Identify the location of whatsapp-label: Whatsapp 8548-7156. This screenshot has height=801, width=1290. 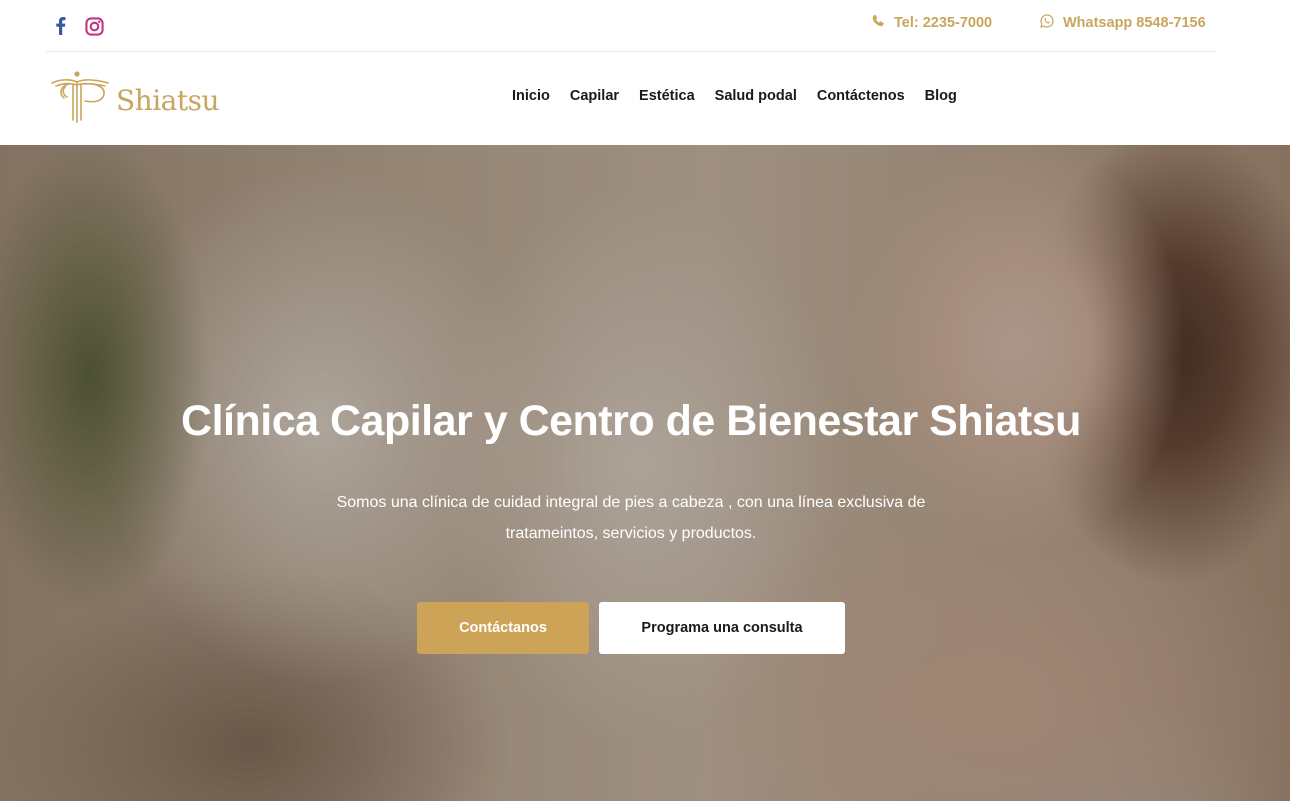
(1134, 23).